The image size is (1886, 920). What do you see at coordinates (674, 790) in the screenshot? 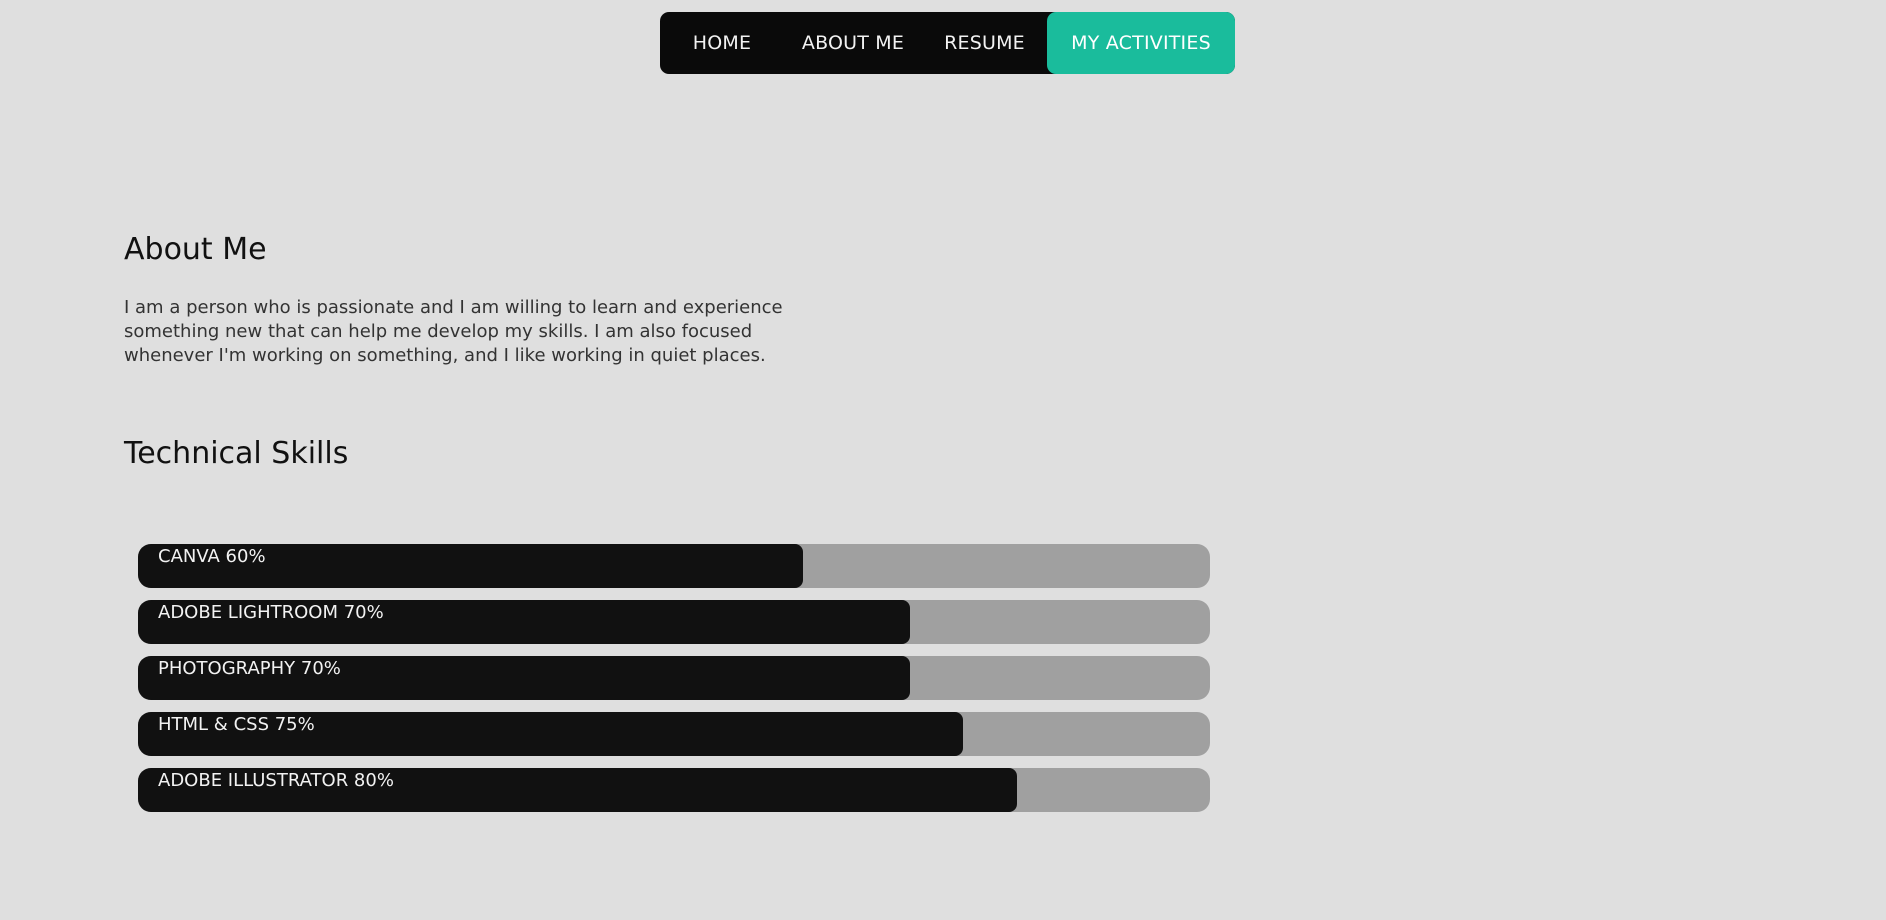
I see `skill-bar-adobe-illustrator: ADOBE ILLUSTRATOR 80%` at bounding box center [674, 790].